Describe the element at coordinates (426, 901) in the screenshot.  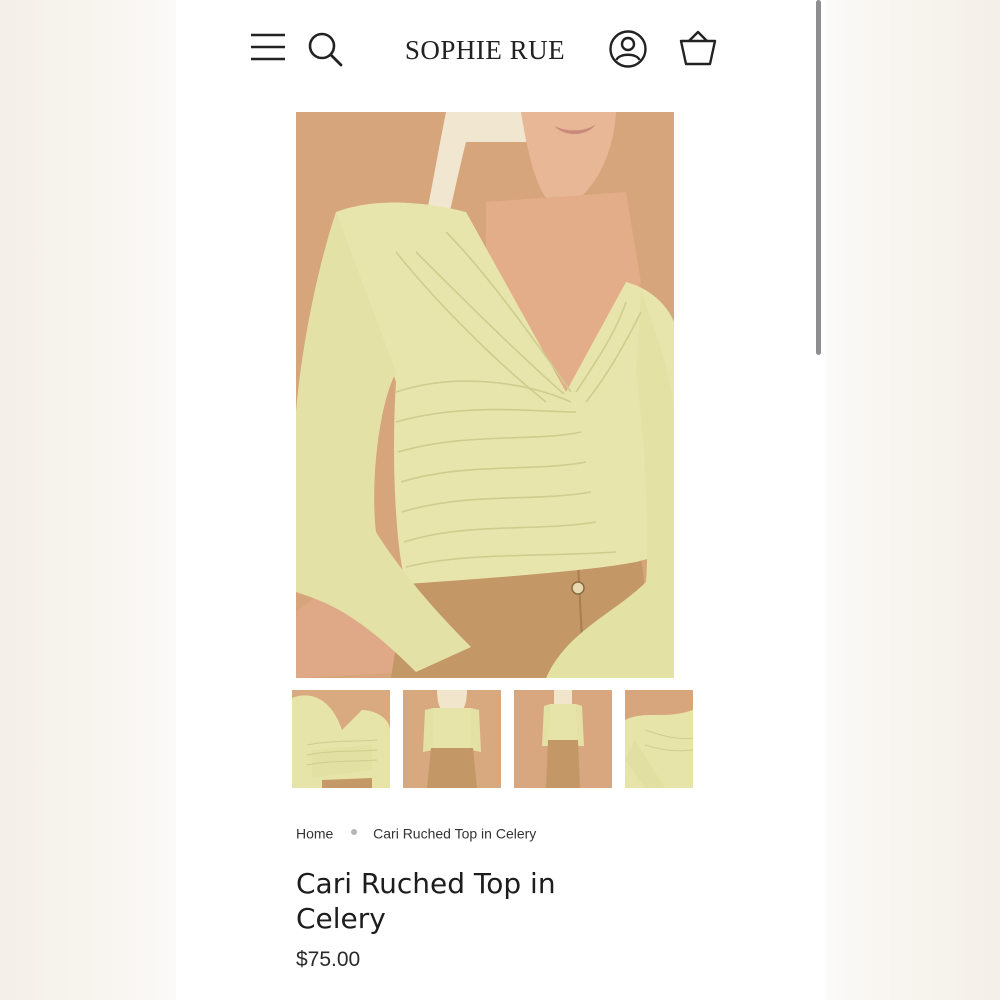
I see `product-title: Cari Ruched Top in Celery` at that location.